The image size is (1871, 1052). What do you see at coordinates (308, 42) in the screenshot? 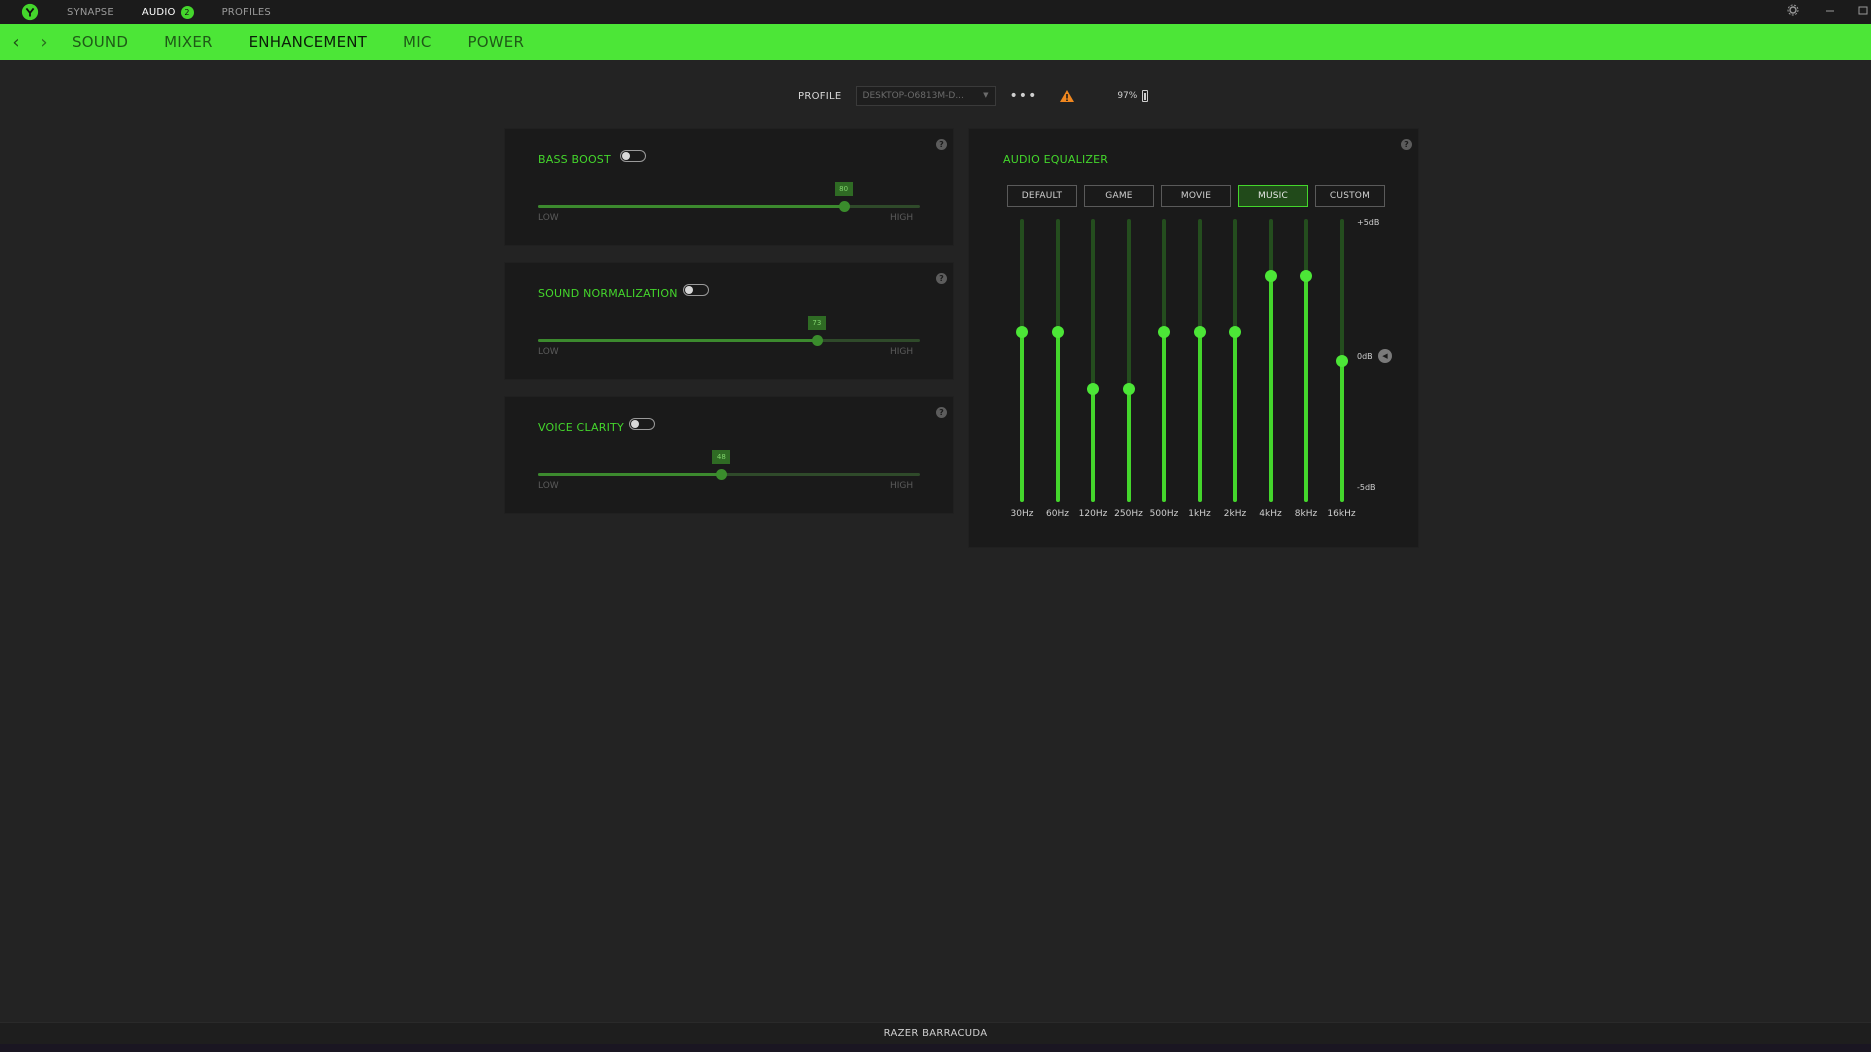
I see `tab-enhancement: ENHANCEMENT` at bounding box center [308, 42].